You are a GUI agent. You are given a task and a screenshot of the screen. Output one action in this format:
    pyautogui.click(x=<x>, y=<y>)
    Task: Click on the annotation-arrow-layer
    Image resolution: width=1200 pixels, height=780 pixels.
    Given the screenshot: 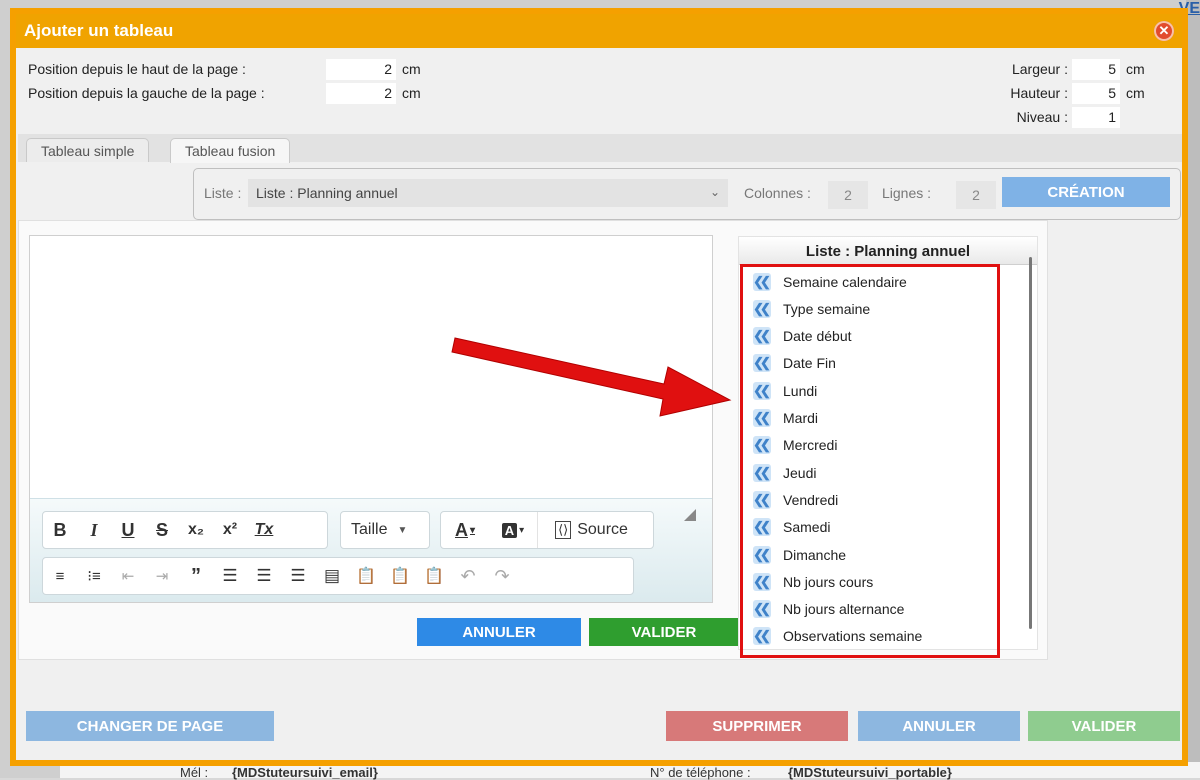 What is the action you would take?
    pyautogui.click(x=591, y=377)
    